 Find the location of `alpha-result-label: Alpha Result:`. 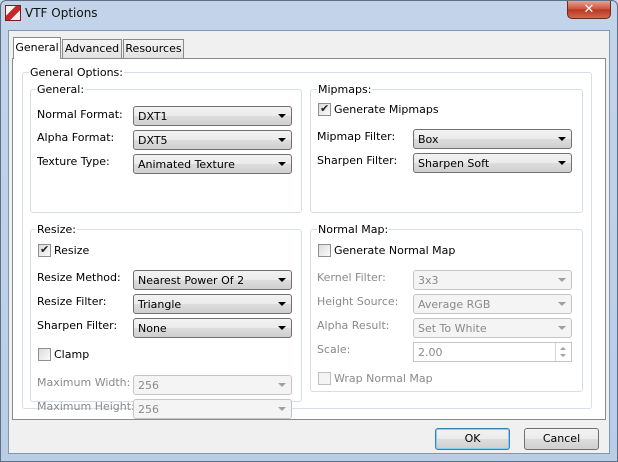

alpha-result-label: Alpha Result: is located at coordinates (353, 325).